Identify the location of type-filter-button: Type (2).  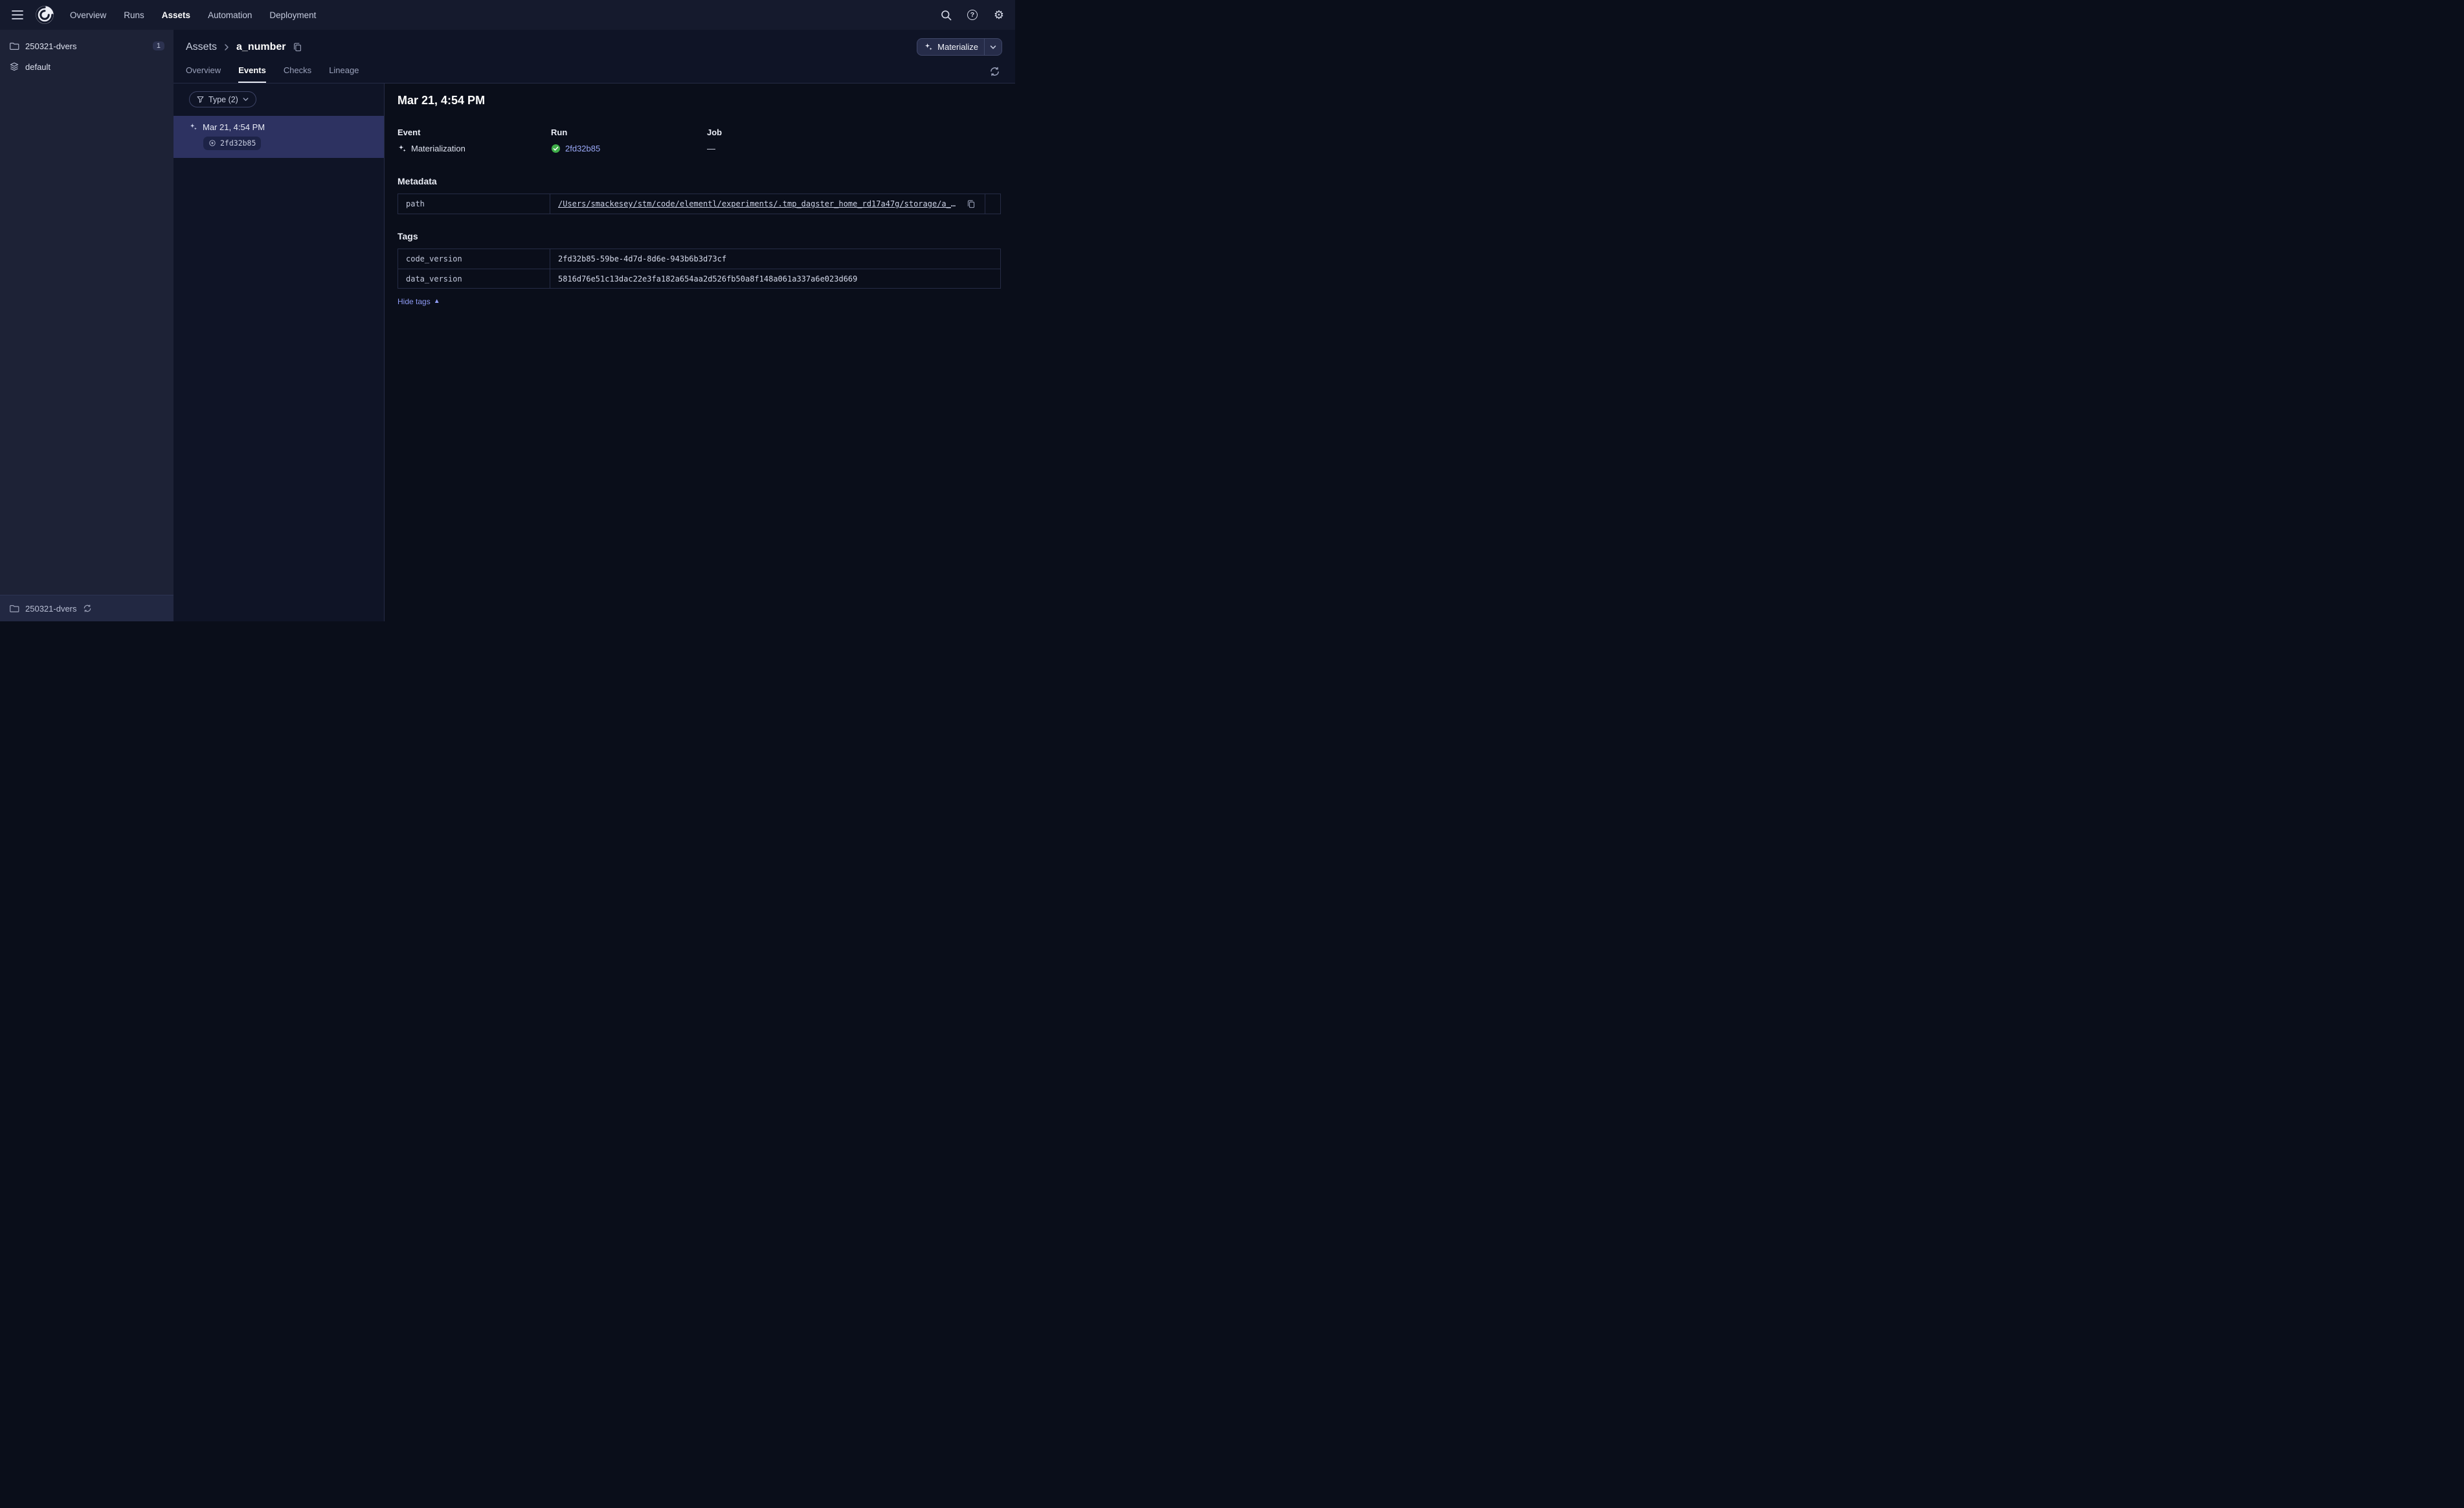
(222, 99).